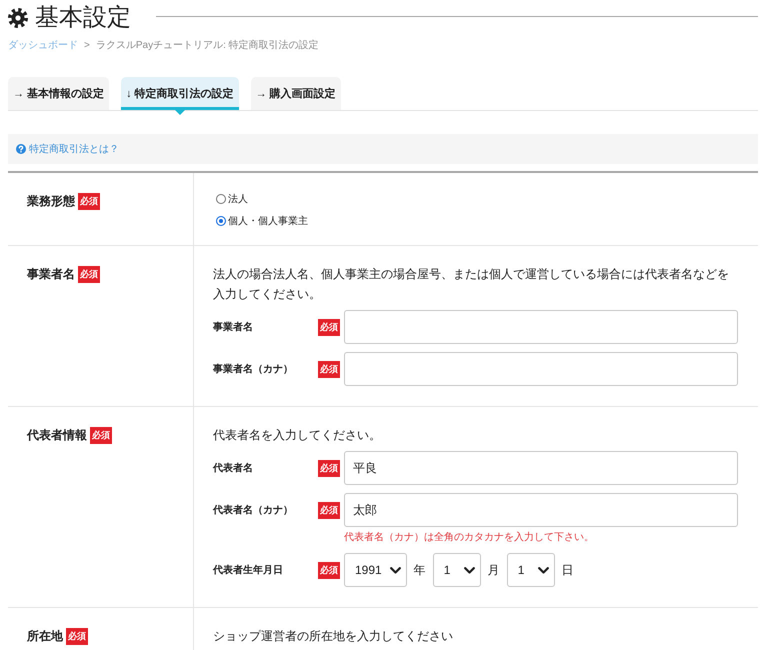 The image size is (768, 650). Describe the element at coordinates (333, 636) in the screenshot. I see `description-text: ショップ運営者の所在地を入力してください` at that location.